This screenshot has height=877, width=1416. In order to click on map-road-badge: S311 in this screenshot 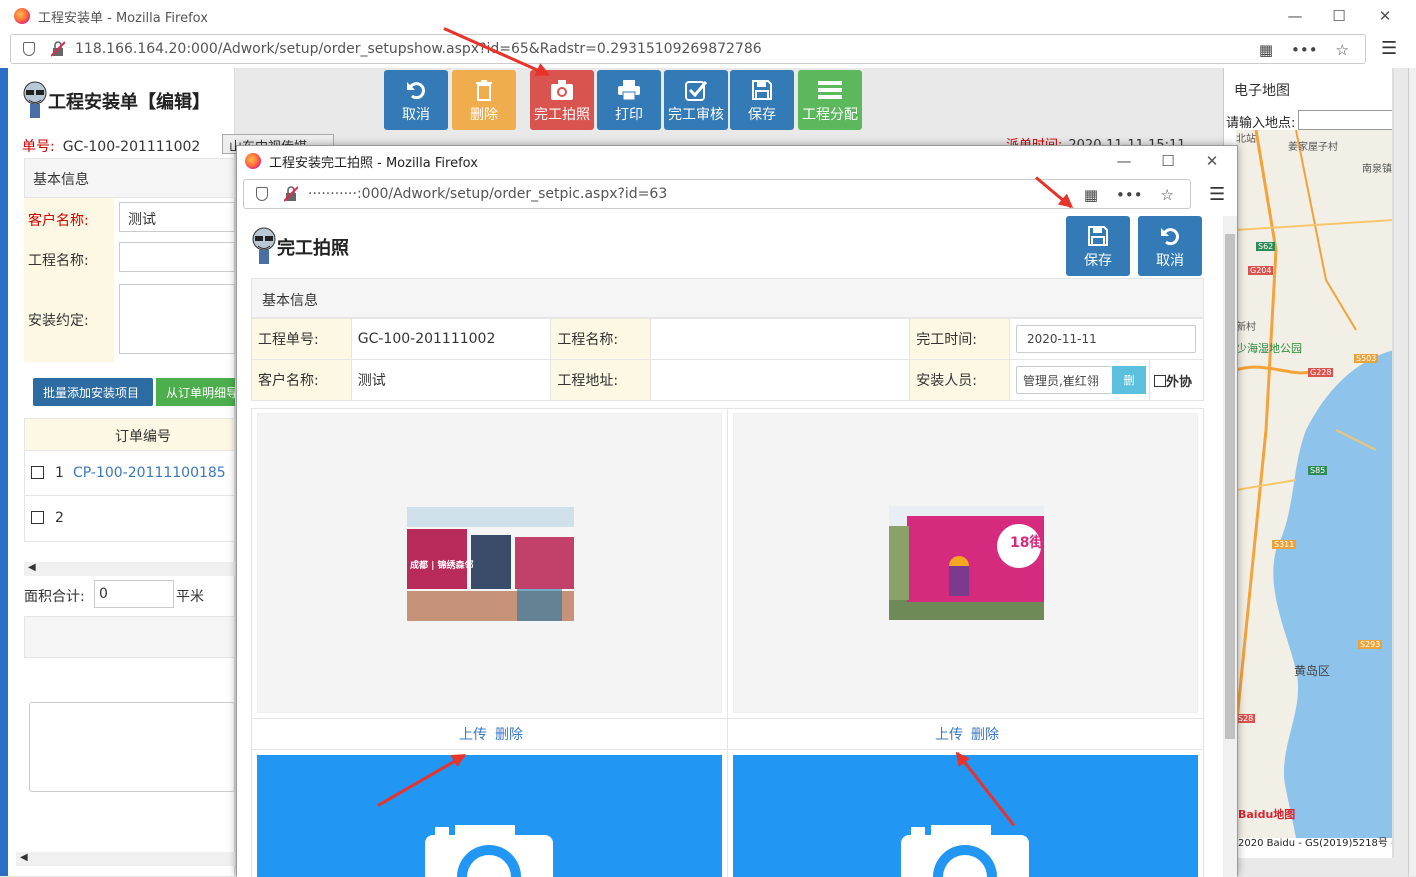, I will do `click(1284, 544)`.